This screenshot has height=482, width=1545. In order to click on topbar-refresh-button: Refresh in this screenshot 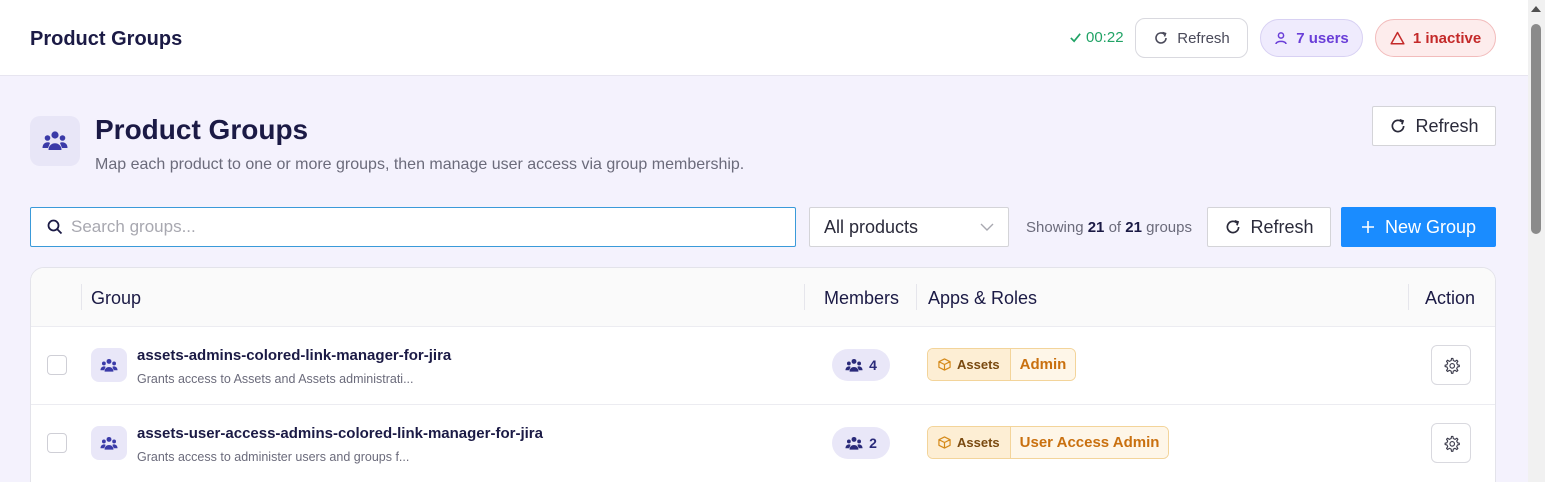, I will do `click(1191, 38)`.